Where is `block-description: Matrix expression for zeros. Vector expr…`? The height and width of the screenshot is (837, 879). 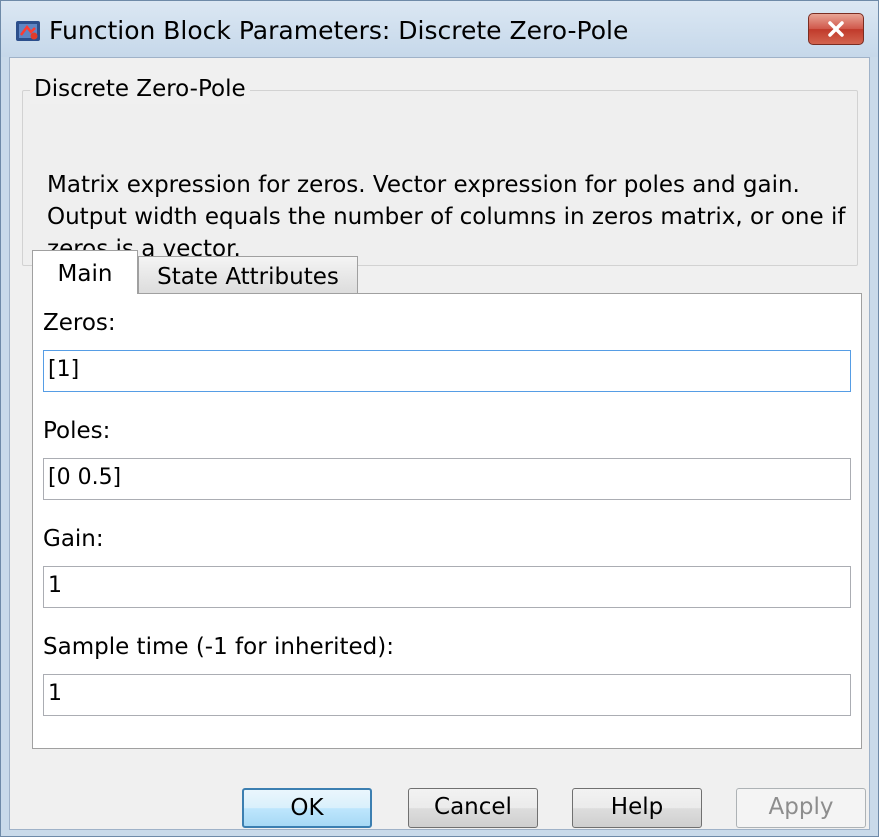 block-description: Matrix expression for zeros. Vector expr… is located at coordinates (446, 217).